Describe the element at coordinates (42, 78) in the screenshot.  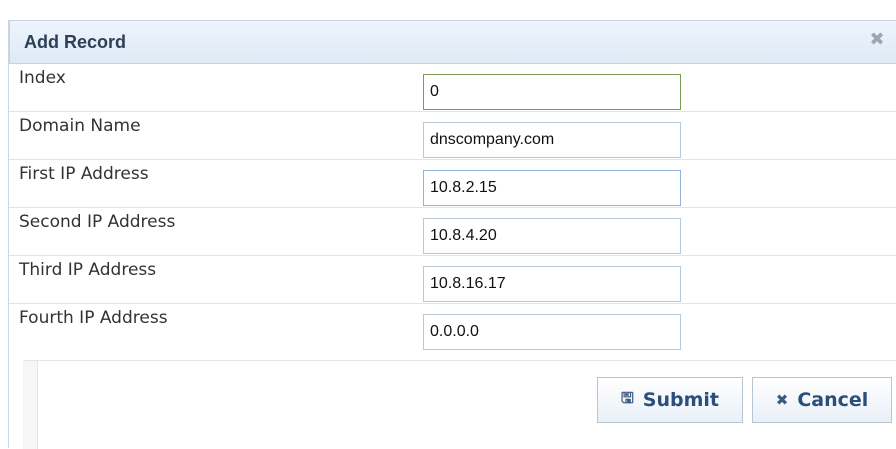
I see `index-label: Index` at that location.